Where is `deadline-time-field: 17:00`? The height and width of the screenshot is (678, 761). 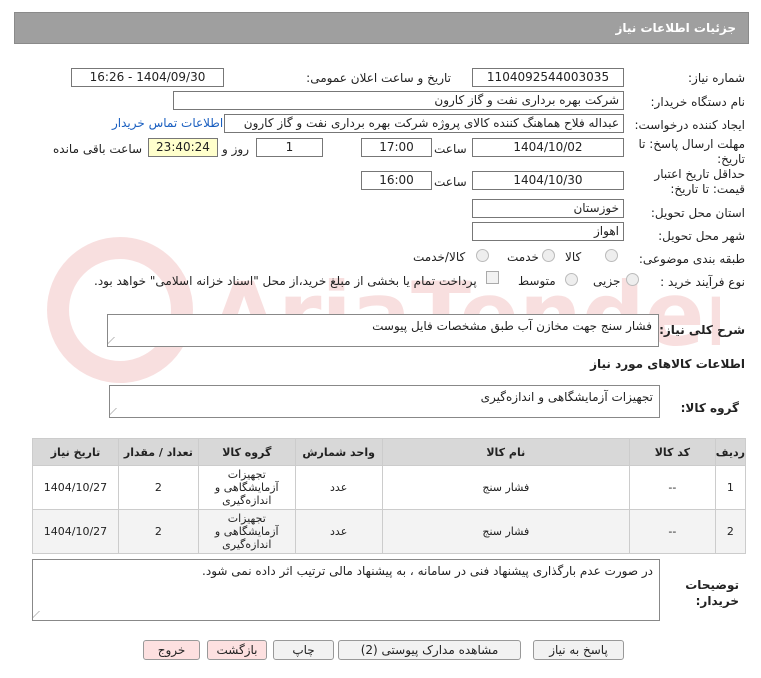
deadline-time-field: 17:00 is located at coordinates (396, 147).